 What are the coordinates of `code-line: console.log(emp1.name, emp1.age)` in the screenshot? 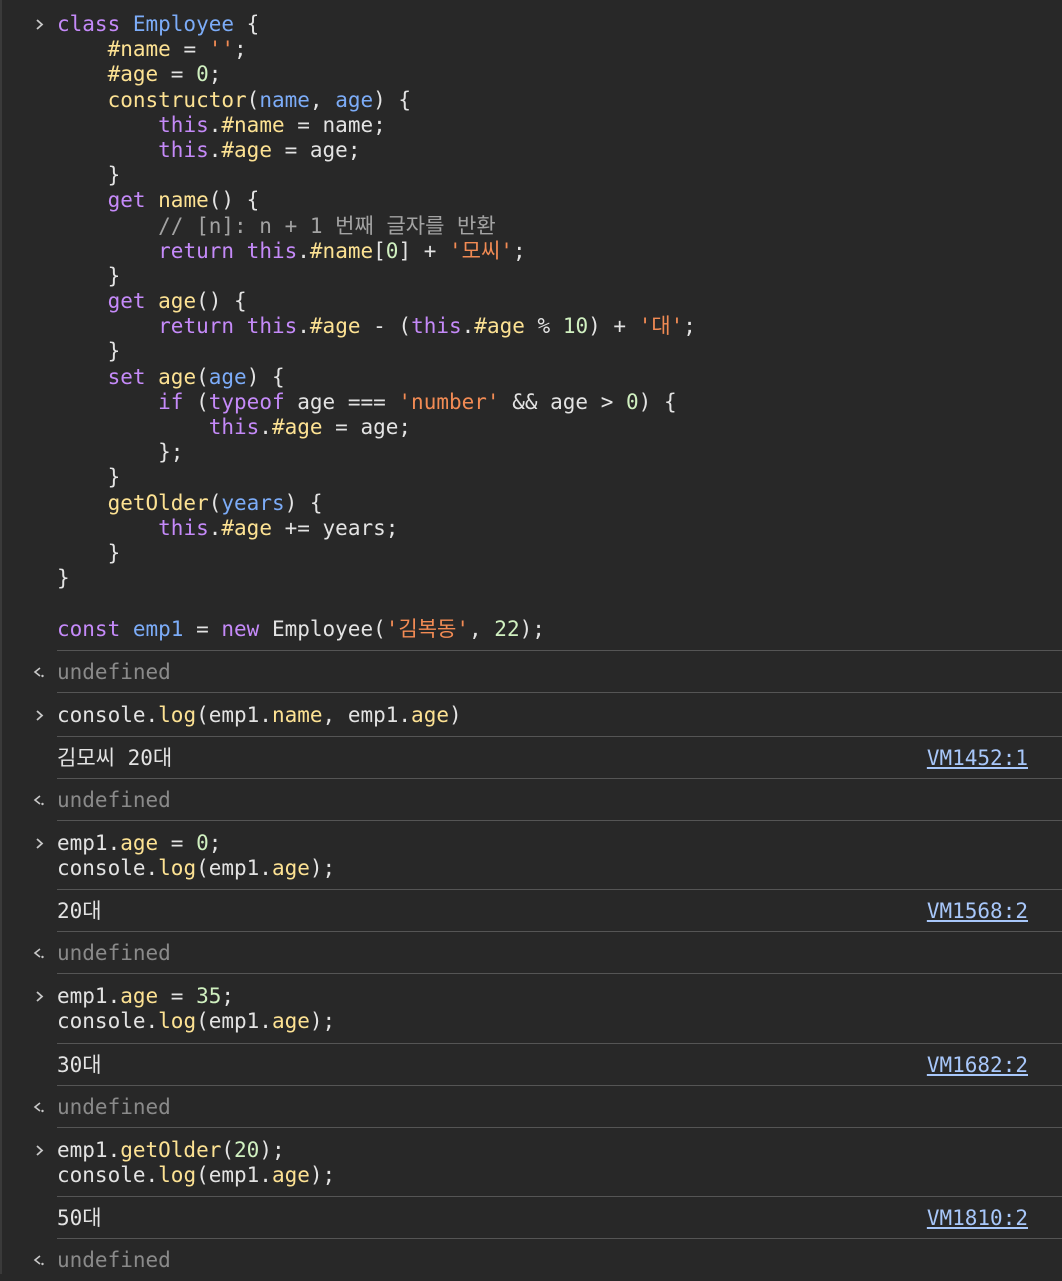 It's located at (559, 715).